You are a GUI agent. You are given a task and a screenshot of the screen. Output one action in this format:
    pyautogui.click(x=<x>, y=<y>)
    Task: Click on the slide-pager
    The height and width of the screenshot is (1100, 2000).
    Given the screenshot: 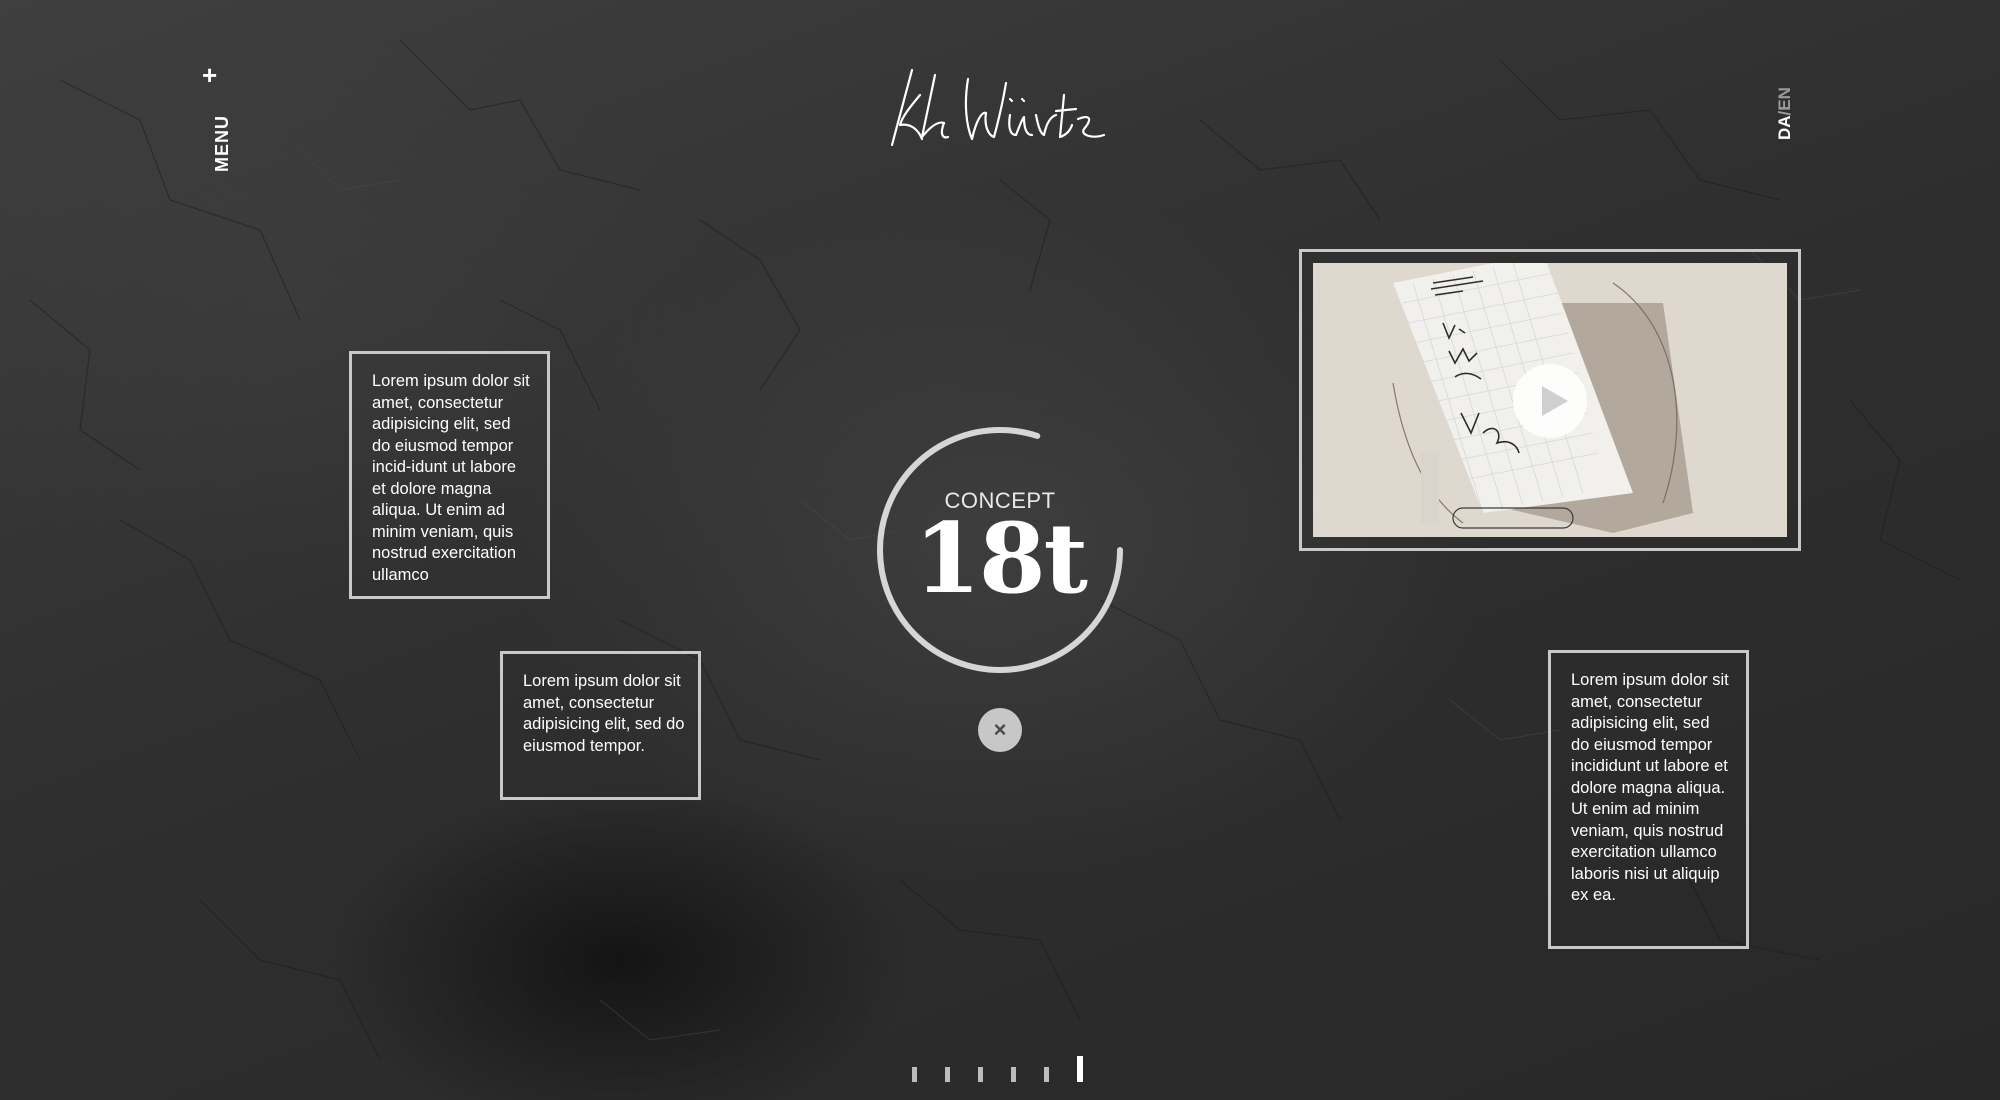 What is the action you would take?
    pyautogui.click(x=1002, y=1067)
    